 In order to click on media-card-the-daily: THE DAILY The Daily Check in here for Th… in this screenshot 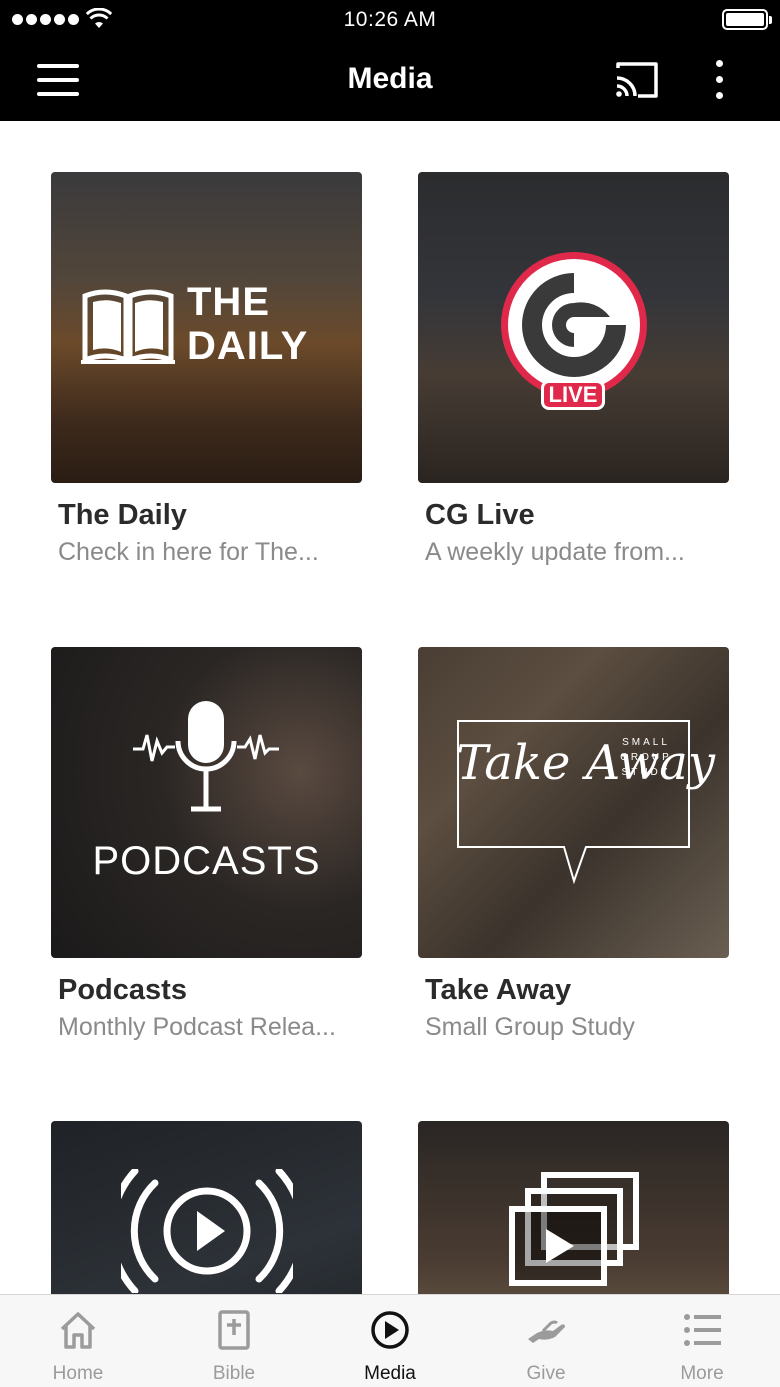, I will do `click(206, 369)`.